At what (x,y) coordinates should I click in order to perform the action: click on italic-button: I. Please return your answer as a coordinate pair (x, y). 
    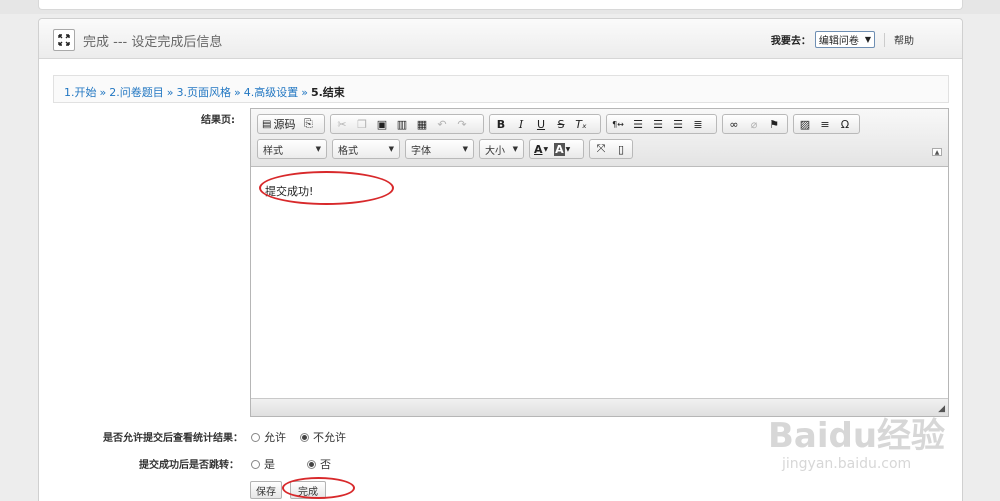
    Looking at the image, I should click on (521, 124).